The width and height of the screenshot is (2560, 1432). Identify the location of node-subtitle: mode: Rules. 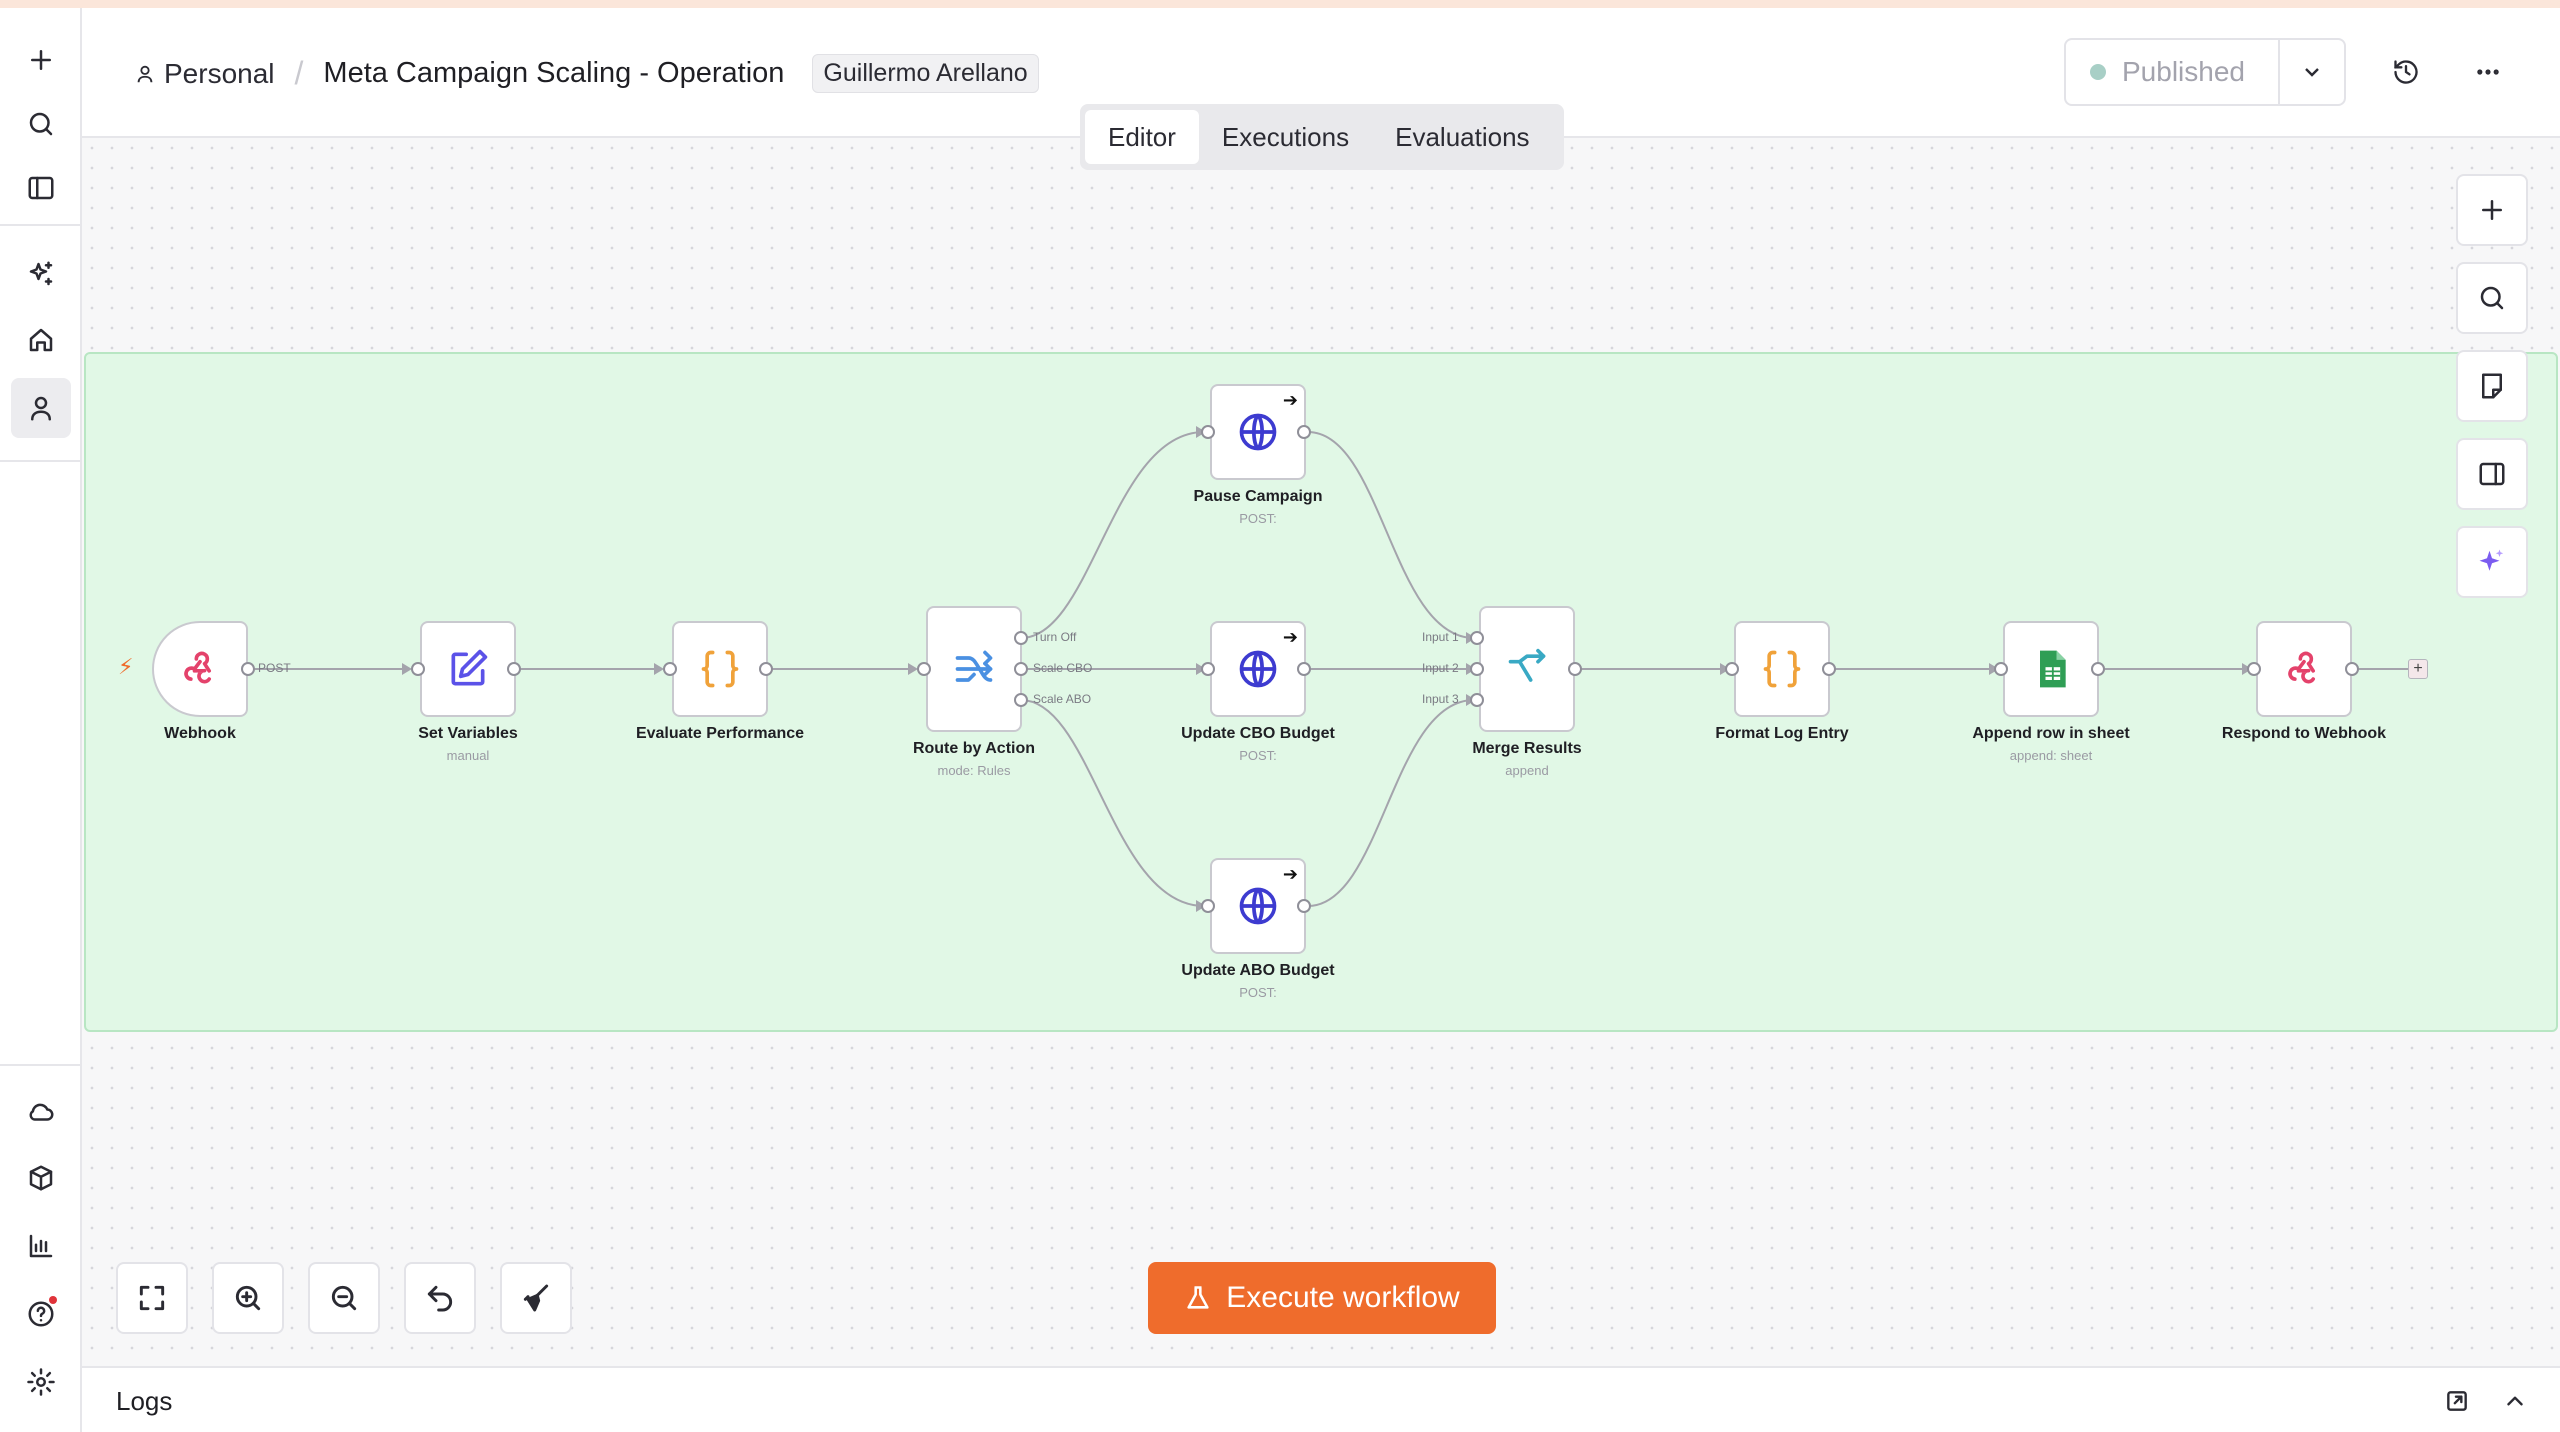
(974, 770).